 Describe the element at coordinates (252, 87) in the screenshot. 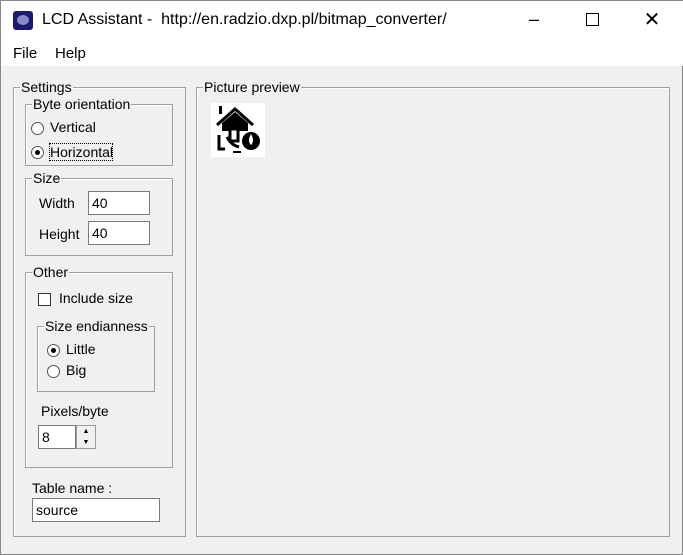

I see `picture-preview-label: Picture preview` at that location.